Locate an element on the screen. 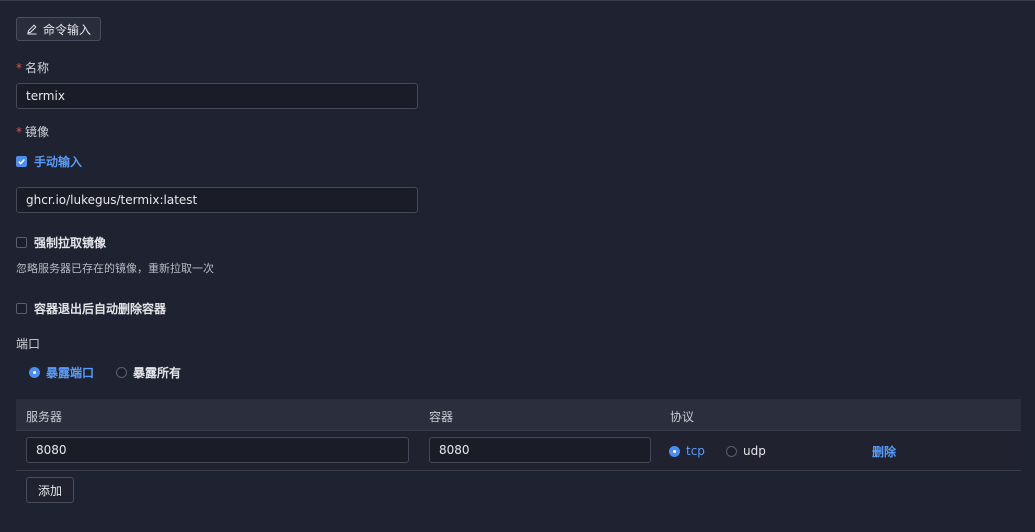  manual-input-checkbox is located at coordinates (21, 161).